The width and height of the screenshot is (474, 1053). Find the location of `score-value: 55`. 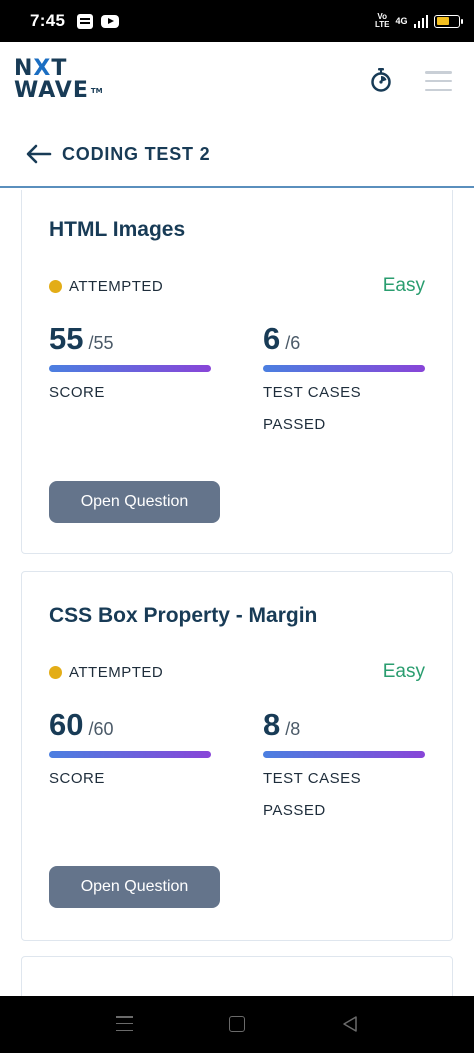

score-value: 55 is located at coordinates (66, 338).